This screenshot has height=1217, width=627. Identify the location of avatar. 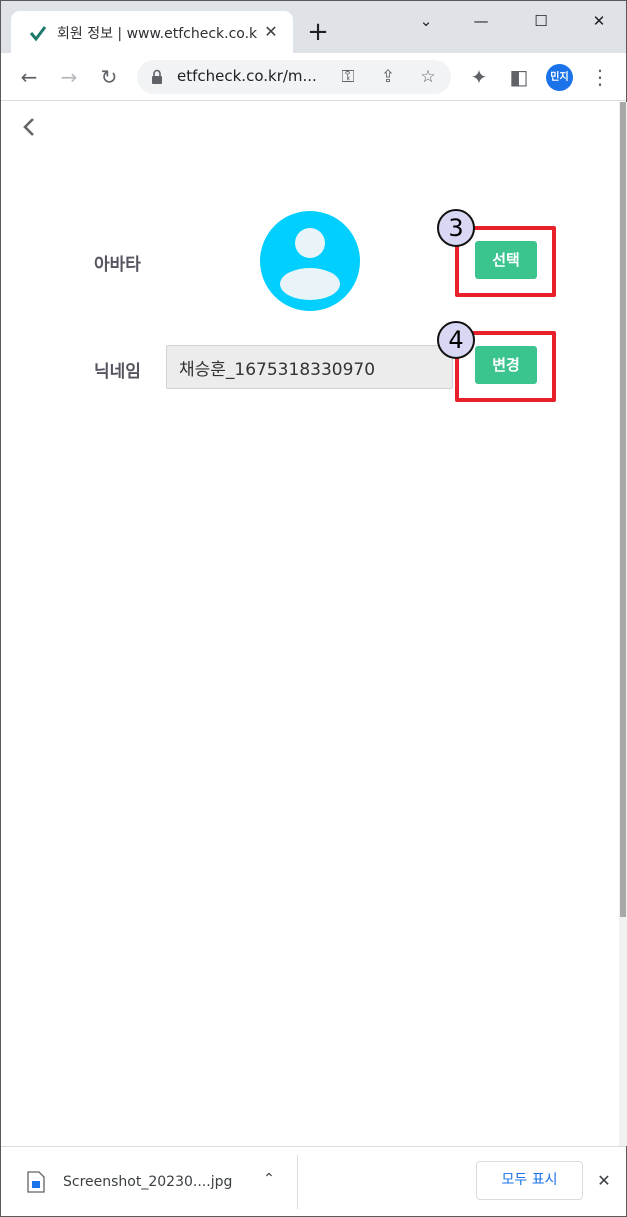
(310, 261).